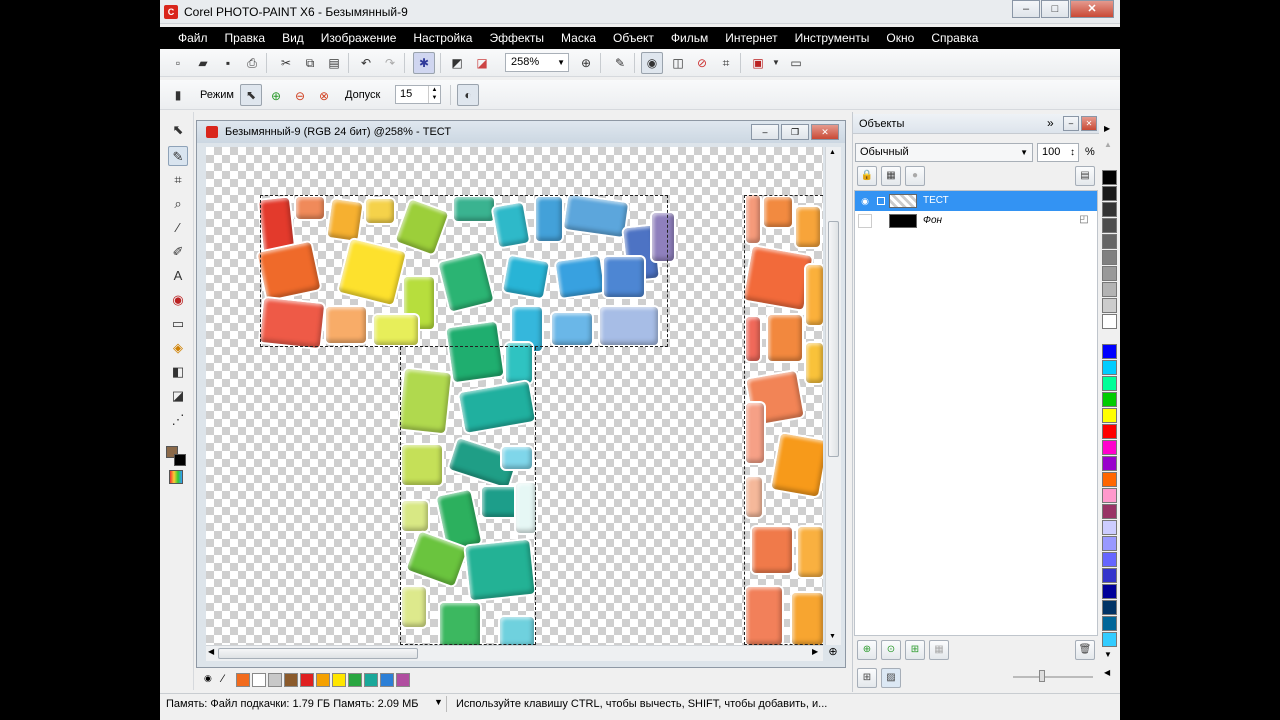  I want to click on menu-movie: Фильм, so click(689, 38).